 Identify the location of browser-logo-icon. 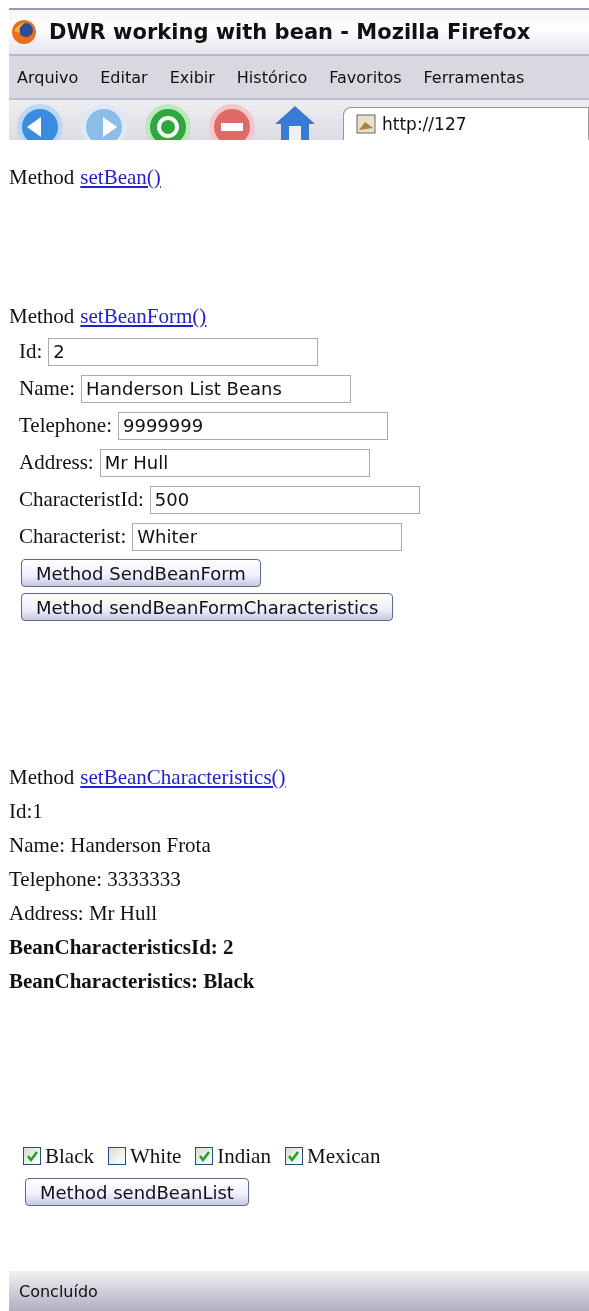
(24, 32).